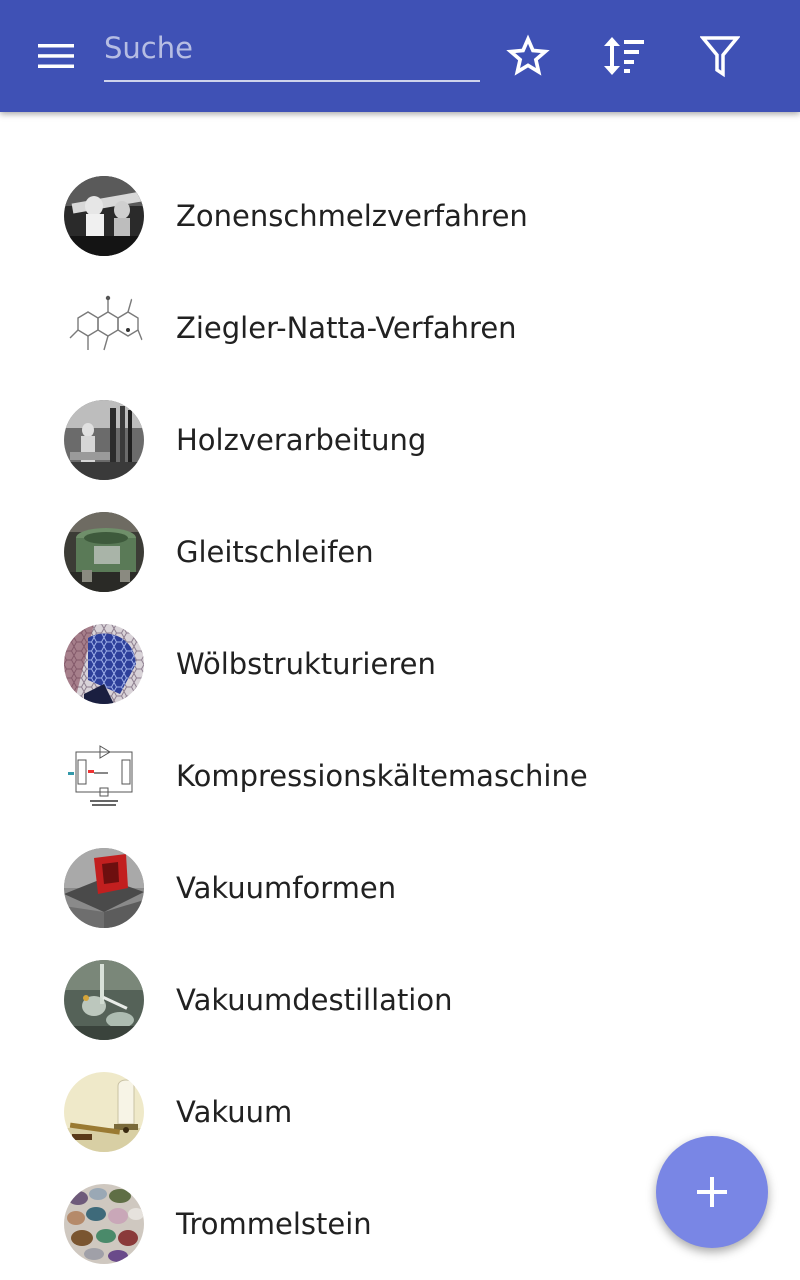 The height and width of the screenshot is (1280, 800). I want to click on list-item: Wölbstrukturieren, so click(400, 664).